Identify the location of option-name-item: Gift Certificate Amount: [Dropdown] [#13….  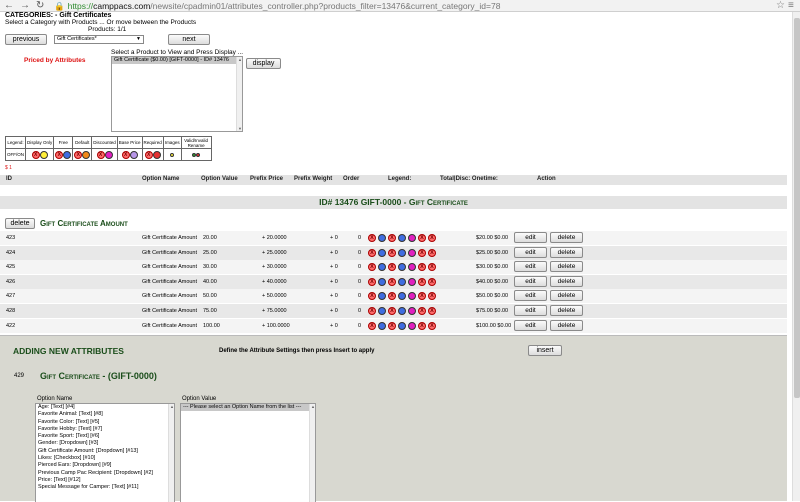
(105, 451).